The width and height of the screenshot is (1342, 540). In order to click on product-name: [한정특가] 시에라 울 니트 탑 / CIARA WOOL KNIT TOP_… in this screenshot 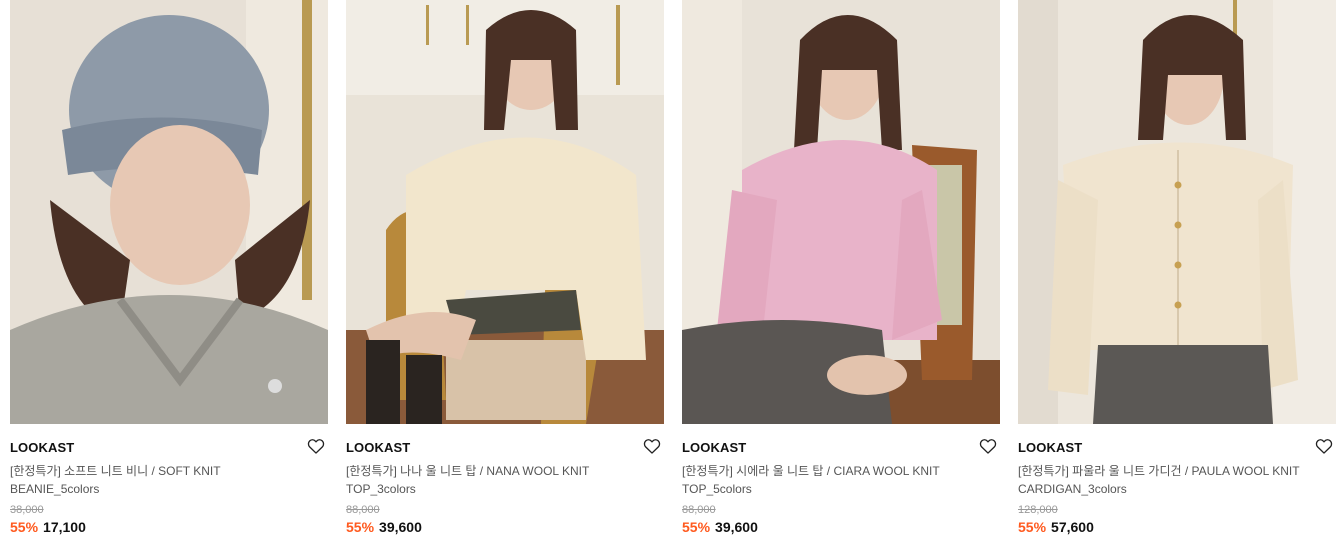, I will do `click(832, 480)`.